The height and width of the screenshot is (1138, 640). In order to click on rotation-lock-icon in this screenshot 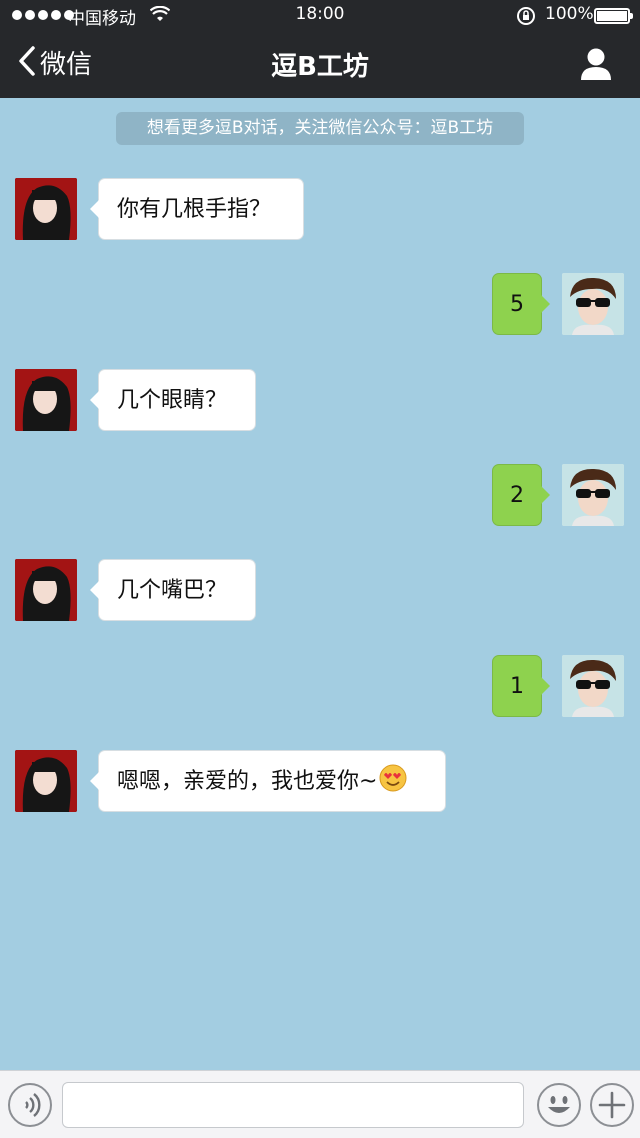, I will do `click(526, 18)`.